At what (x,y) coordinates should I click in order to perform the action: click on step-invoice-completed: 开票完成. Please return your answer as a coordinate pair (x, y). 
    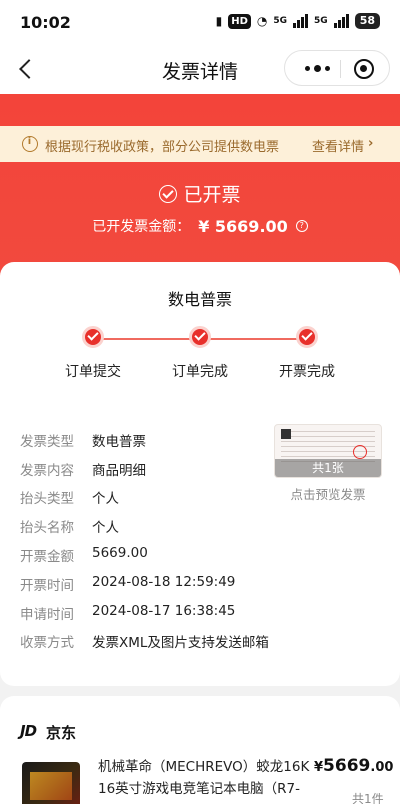
    Looking at the image, I should click on (307, 353).